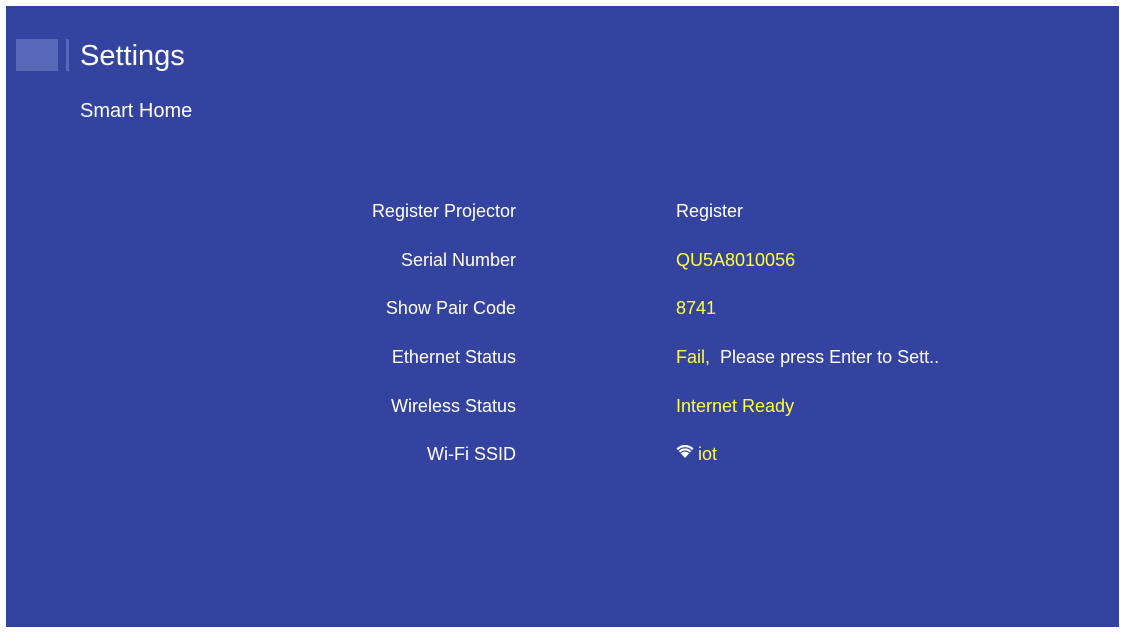  I want to click on wifi-ssid-text: iot, so click(708, 454).